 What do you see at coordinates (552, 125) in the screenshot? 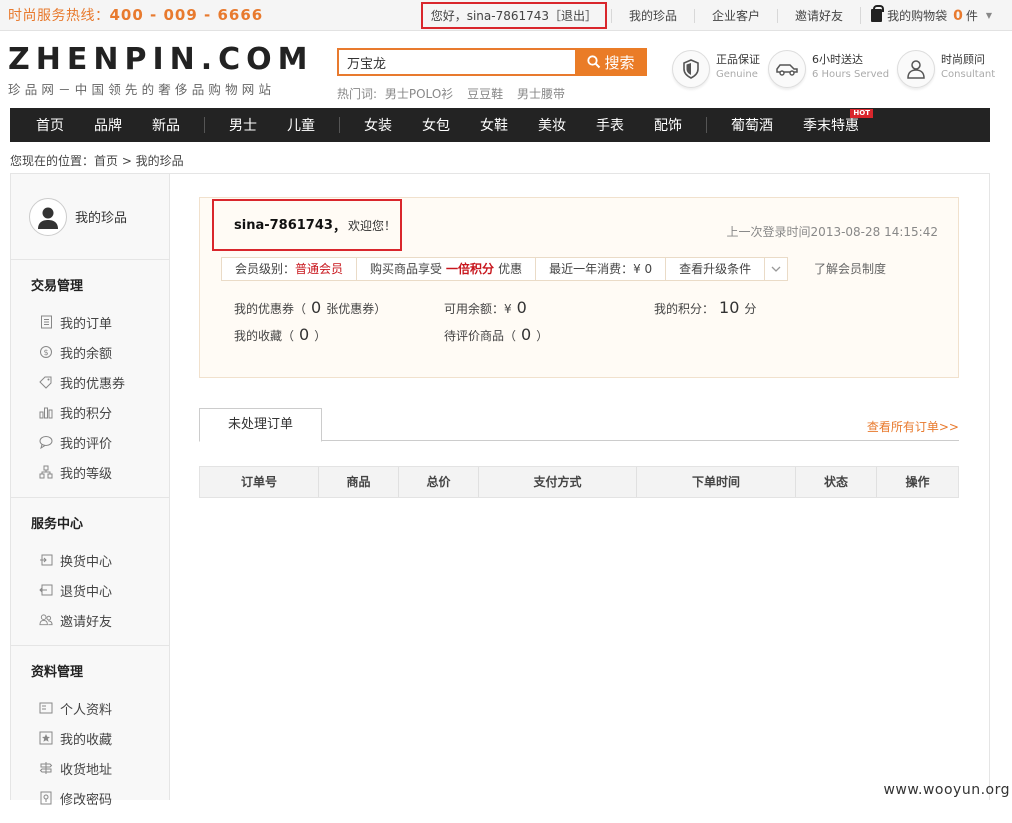
I see `nav-item-beauty: 美妆` at bounding box center [552, 125].